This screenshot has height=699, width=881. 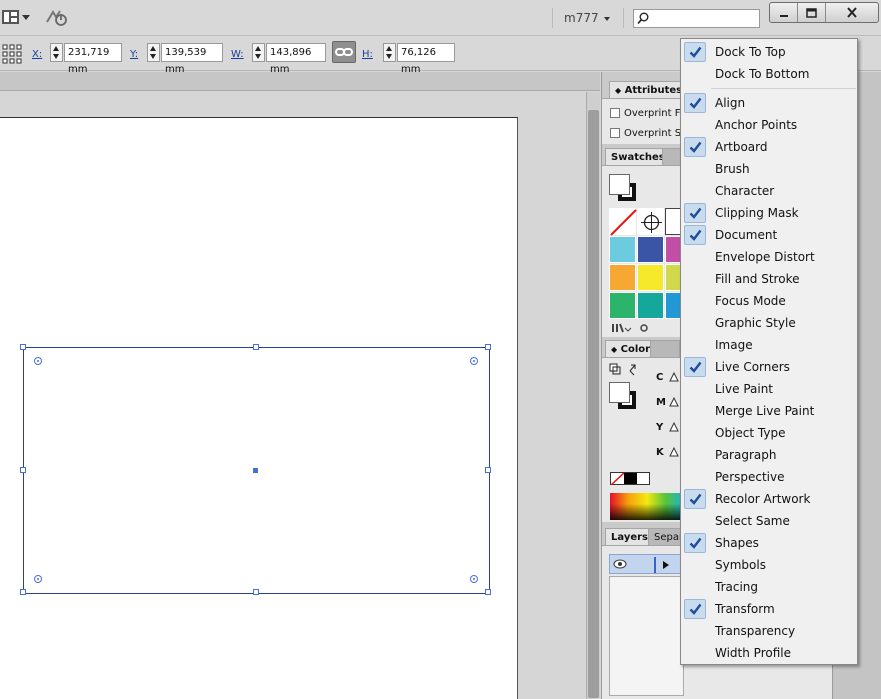 I want to click on none-swatch, so click(x=617, y=479).